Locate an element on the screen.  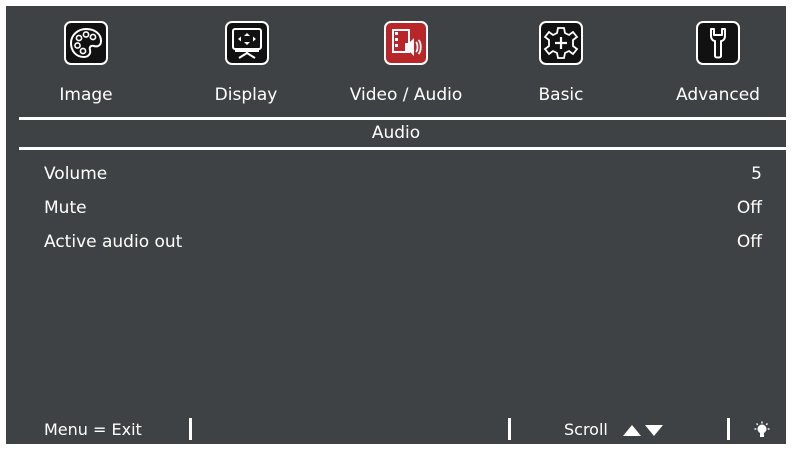
section-title: Audio is located at coordinates (396, 133).